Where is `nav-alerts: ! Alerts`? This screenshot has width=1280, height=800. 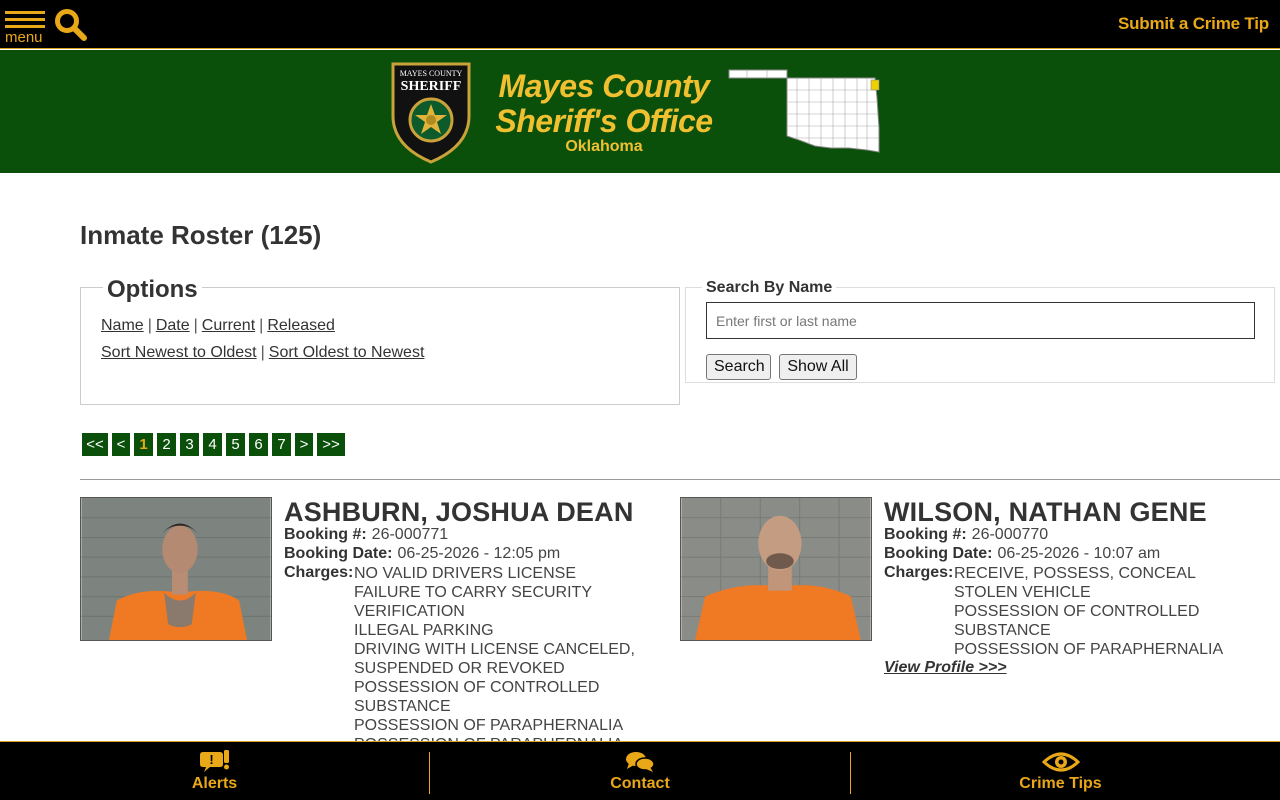
nav-alerts: ! Alerts is located at coordinates (214, 771).